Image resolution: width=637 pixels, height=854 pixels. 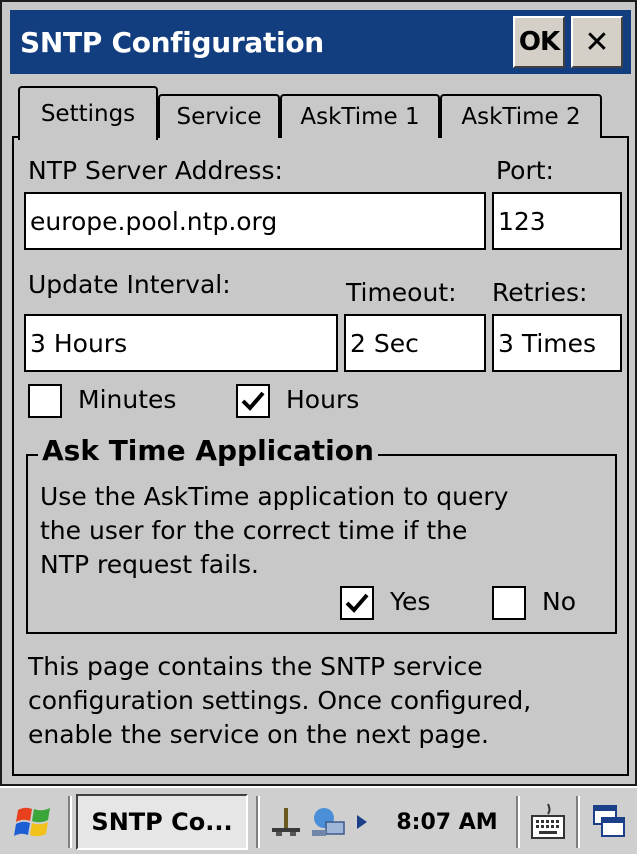 What do you see at coordinates (254, 530) in the screenshot?
I see `description-line: the user for the correct time if the` at bounding box center [254, 530].